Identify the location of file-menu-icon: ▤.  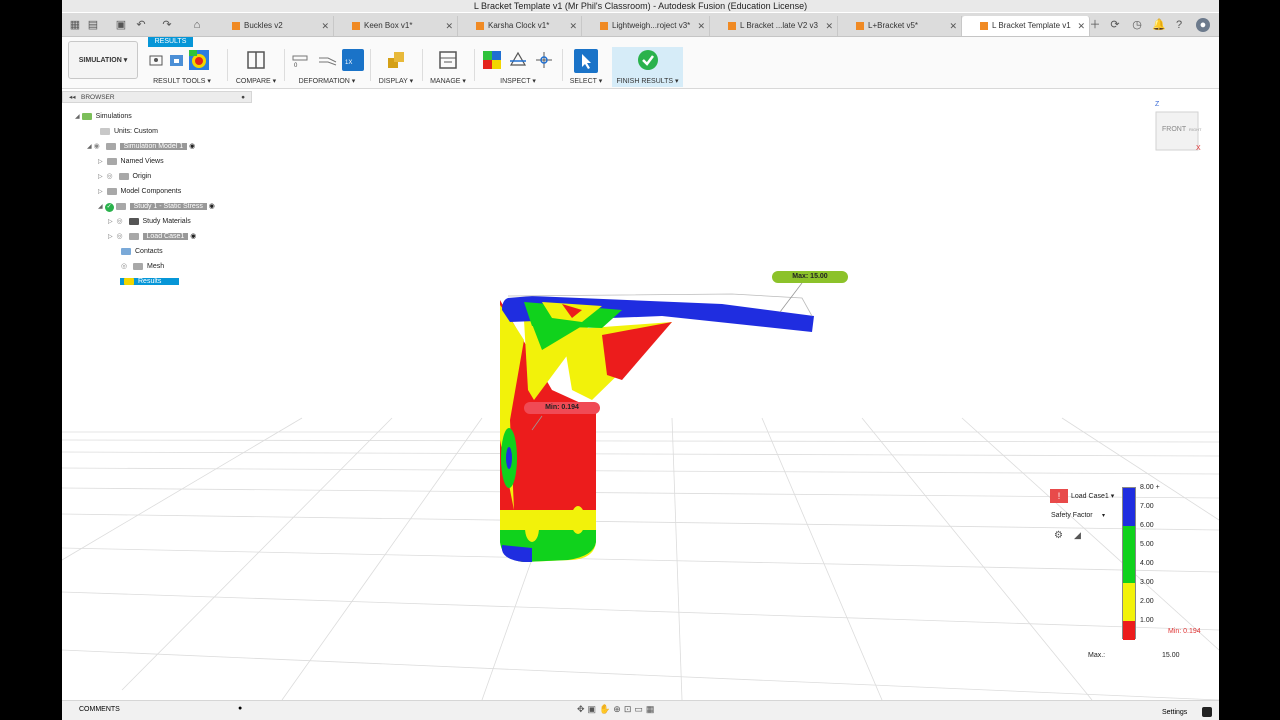
(93, 25).